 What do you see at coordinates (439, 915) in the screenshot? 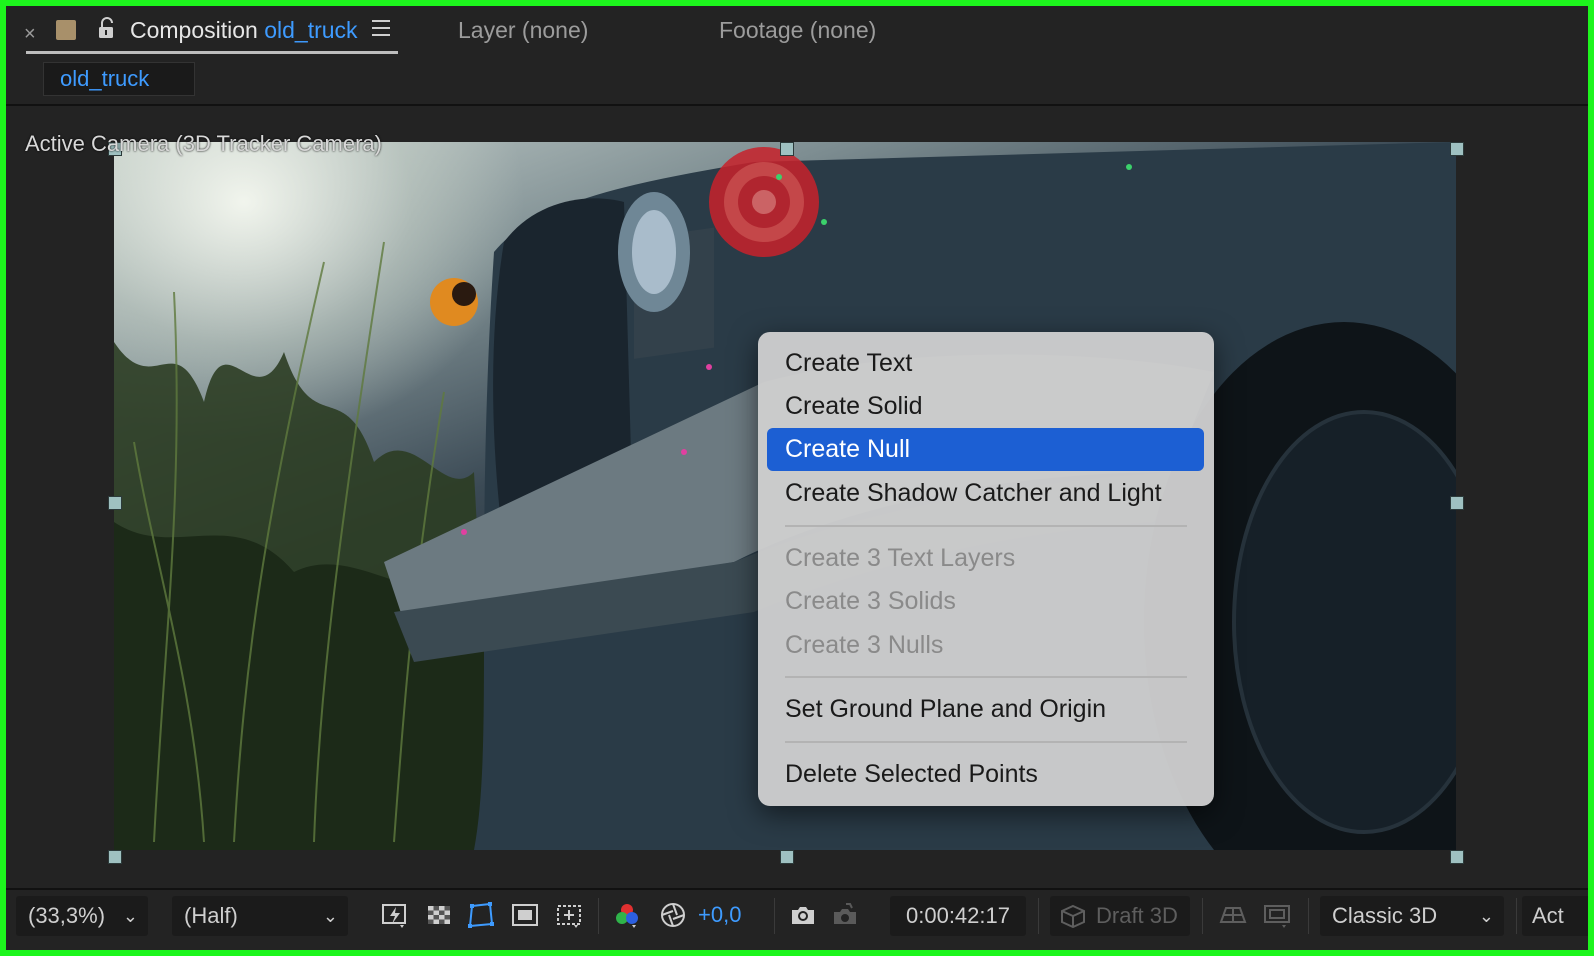
I see `transparency-grid-icon` at bounding box center [439, 915].